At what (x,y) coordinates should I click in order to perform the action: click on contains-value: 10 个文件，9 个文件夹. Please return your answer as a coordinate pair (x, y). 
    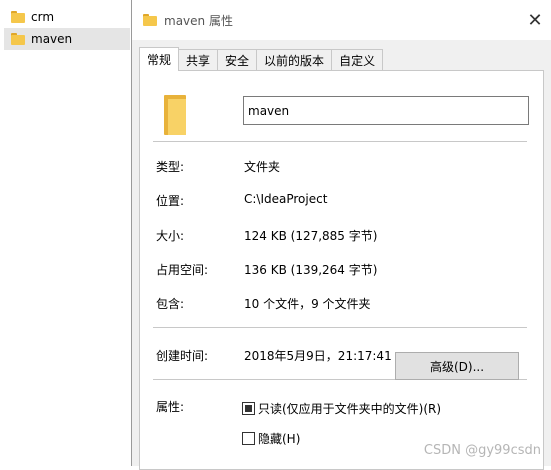
    Looking at the image, I should click on (307, 304).